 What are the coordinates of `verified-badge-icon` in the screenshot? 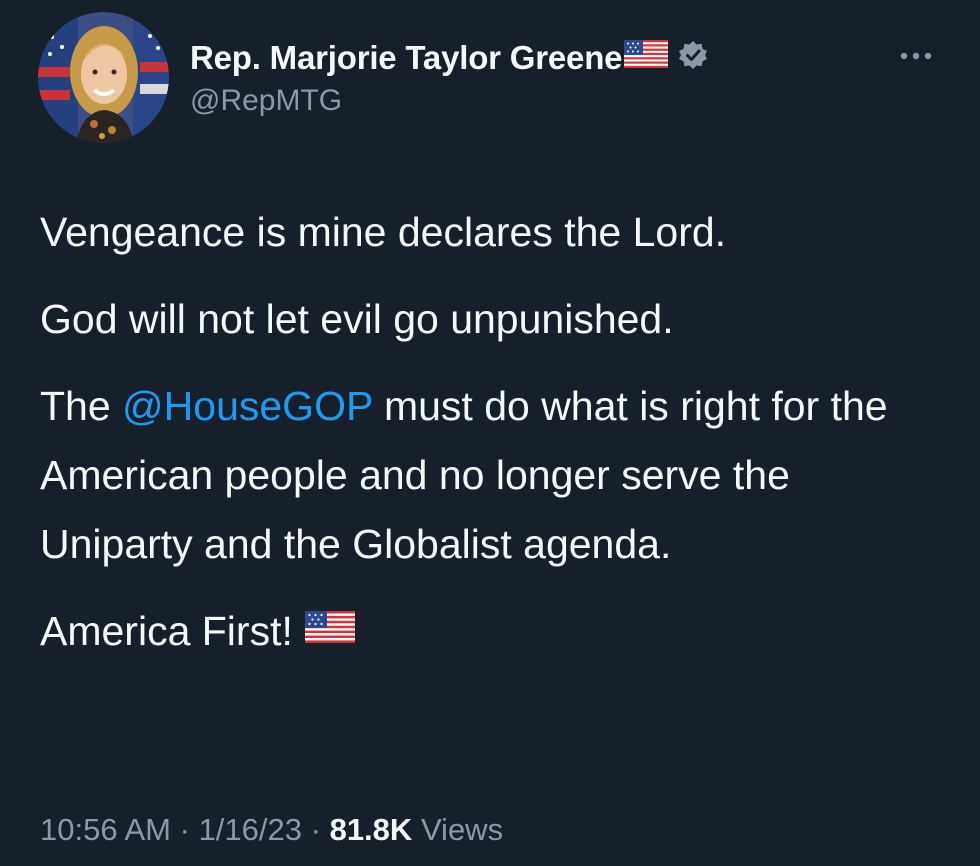 It's located at (693, 57).